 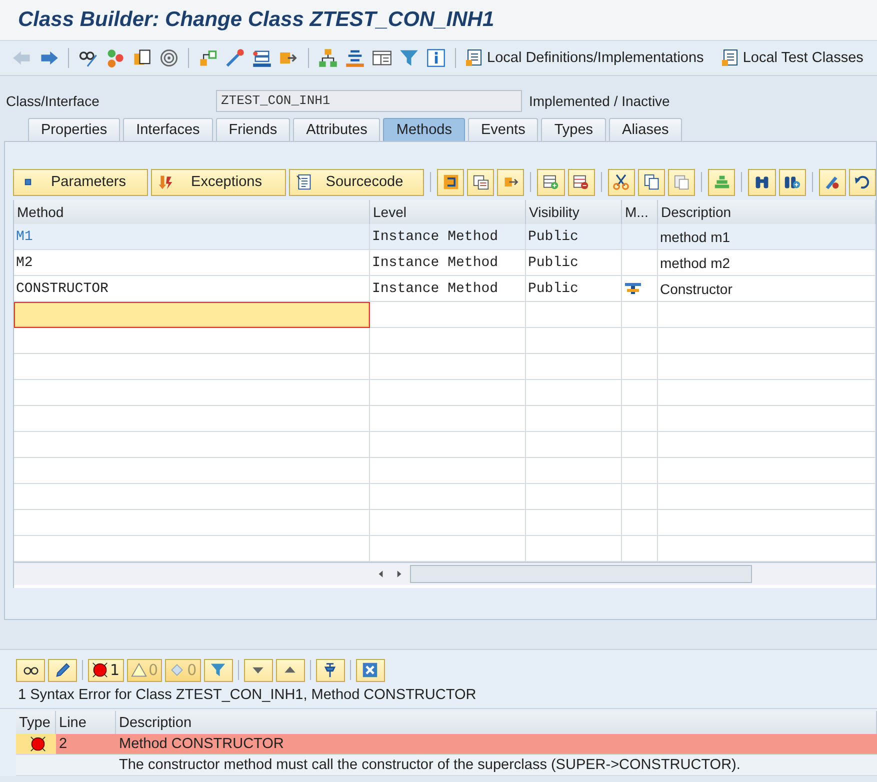 I want to click on table-cell: M1, so click(x=192, y=237).